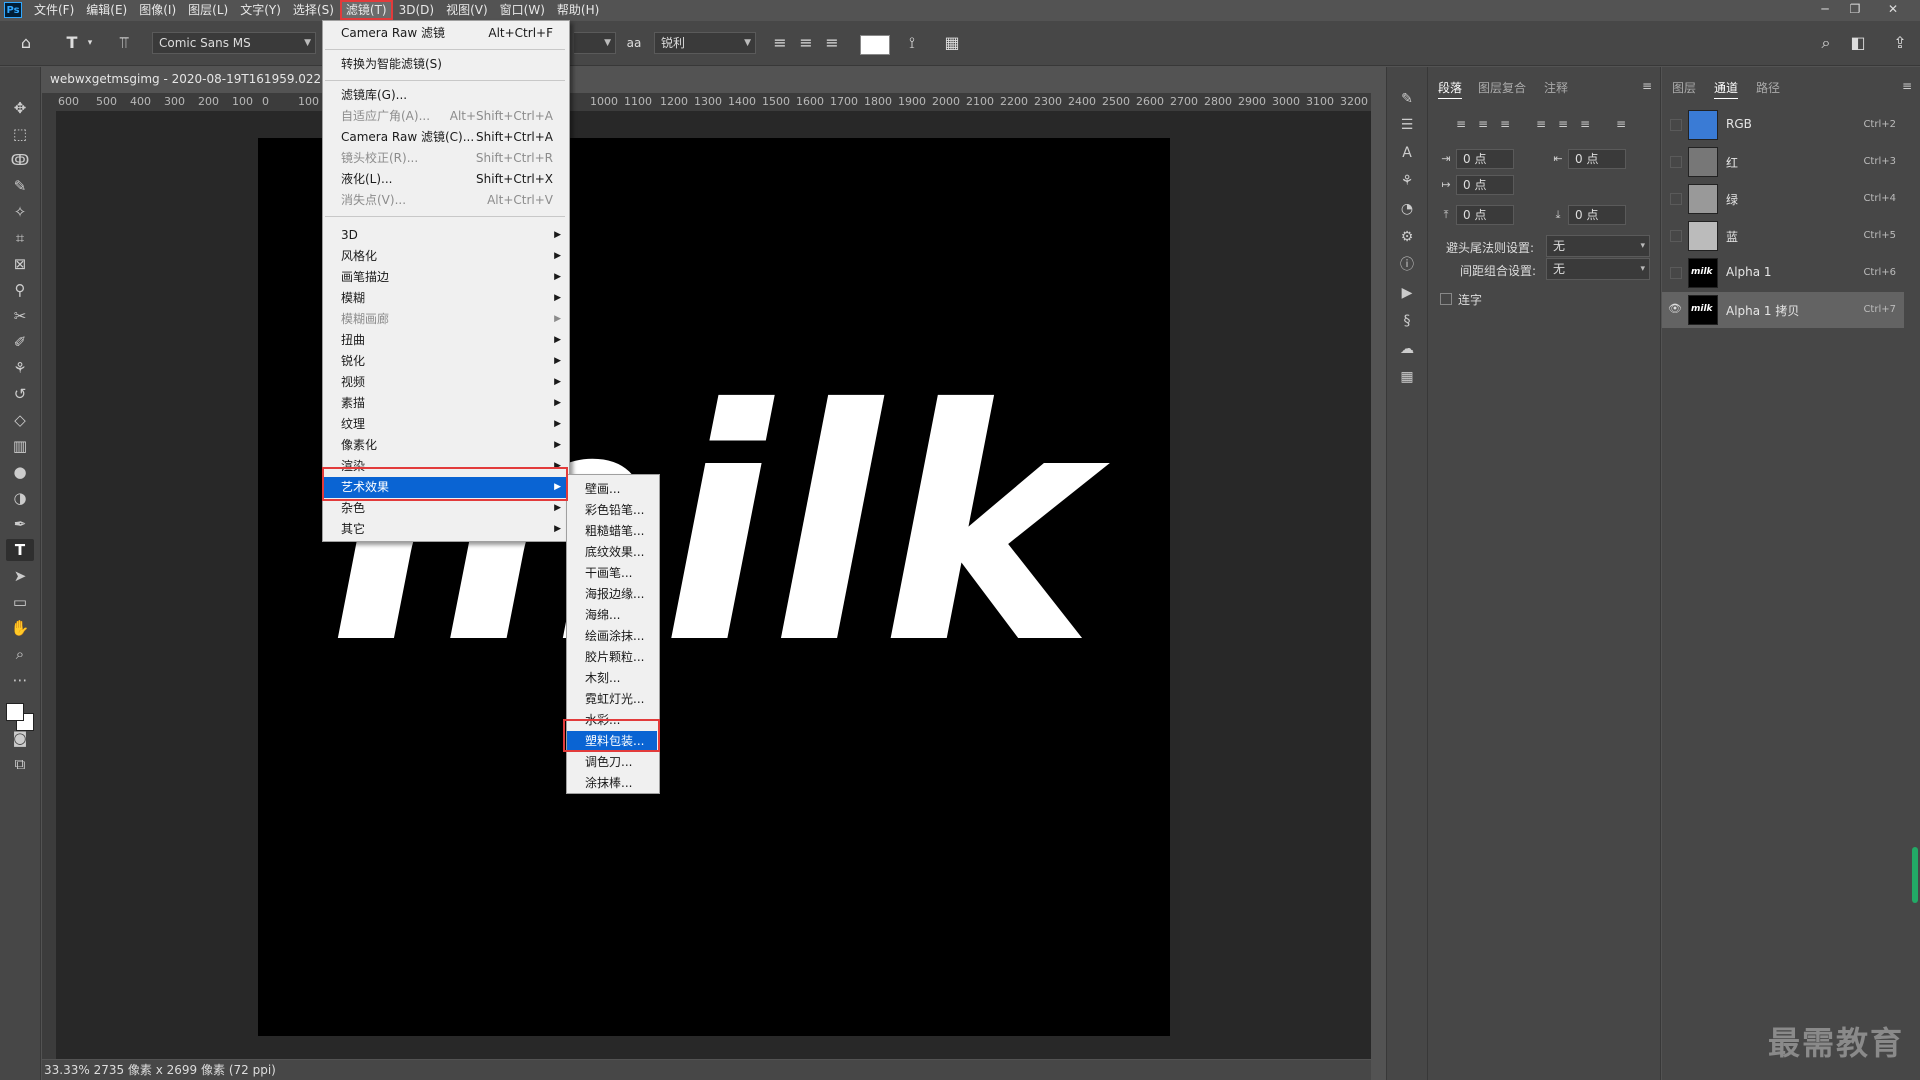 This screenshot has height=1080, width=1920. Describe the element at coordinates (208, 10) in the screenshot. I see `menu-item-3: 图层(L)` at that location.